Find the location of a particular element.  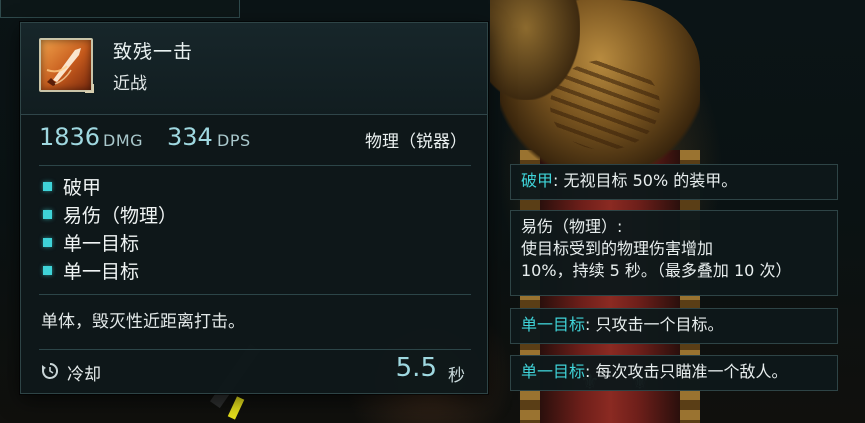

tooltip-header: 致残一击 近战 is located at coordinates (254, 69).